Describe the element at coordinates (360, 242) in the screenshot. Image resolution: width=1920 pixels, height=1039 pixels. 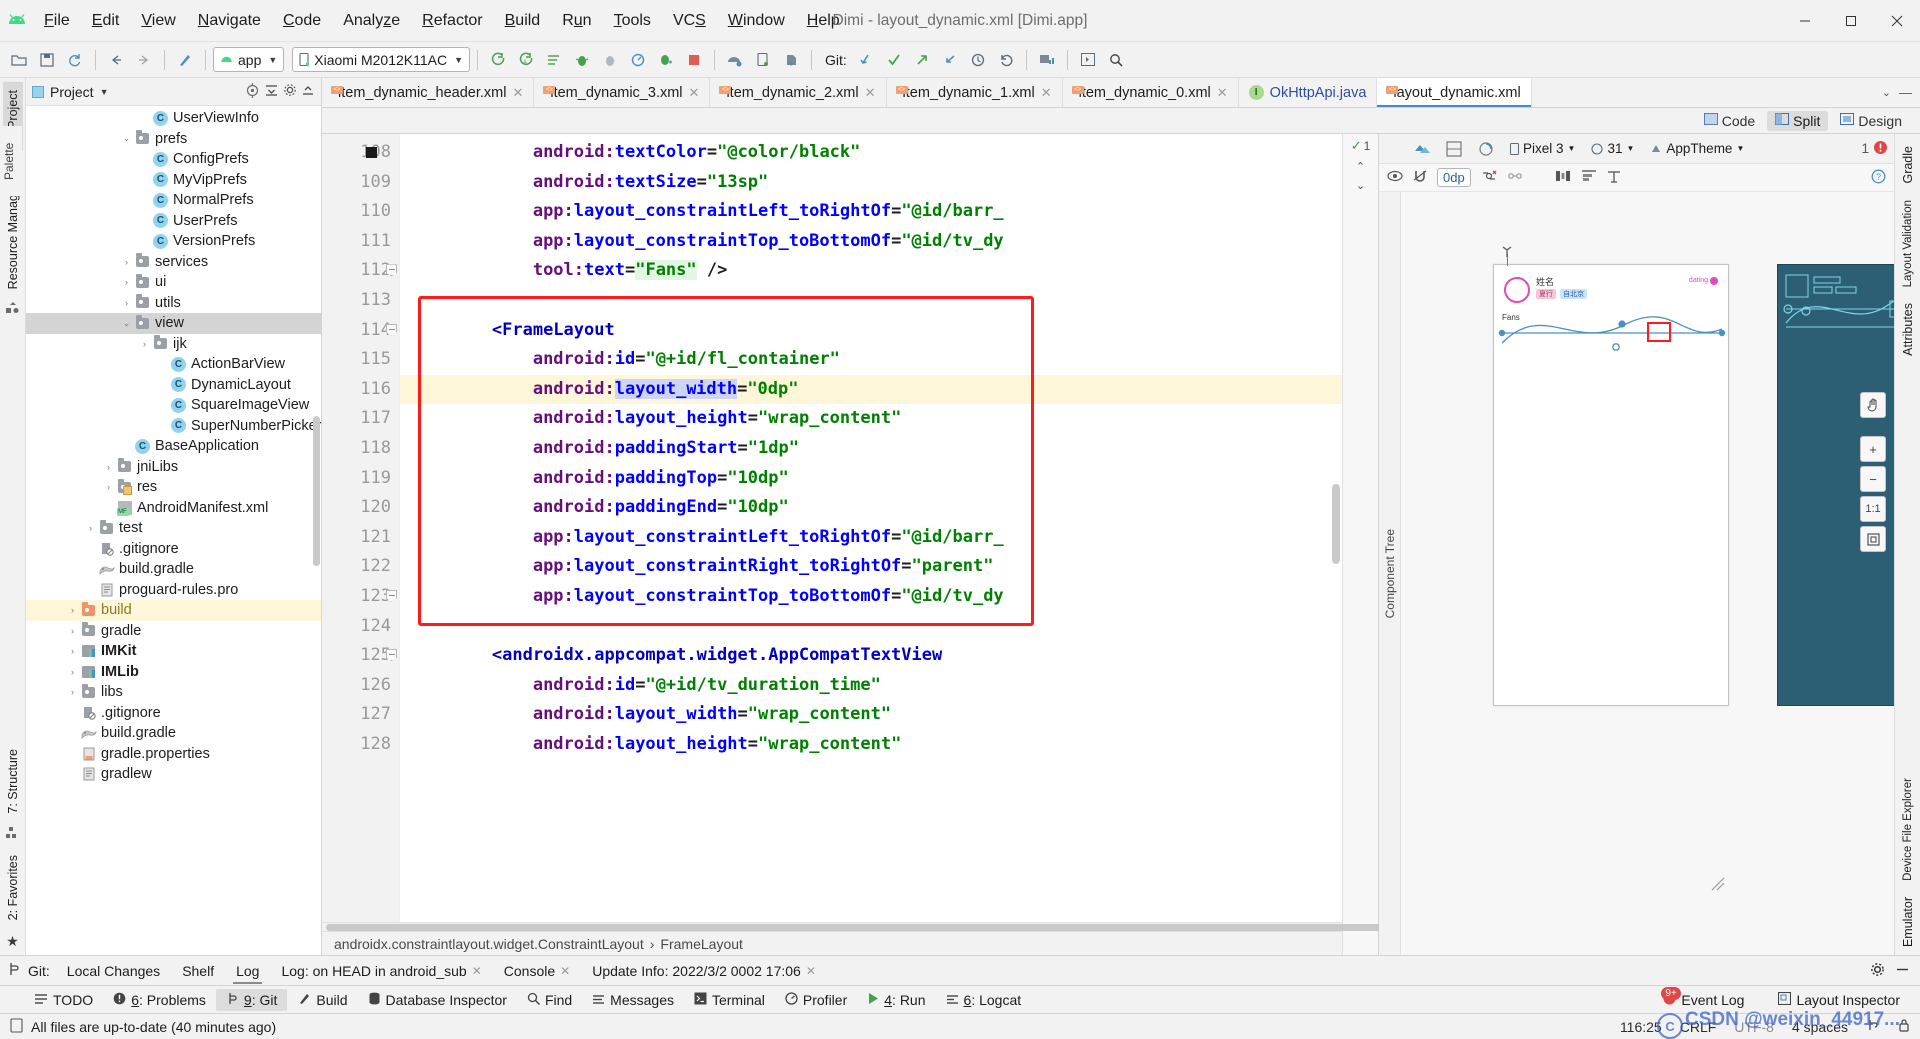
I see `line-number-111: 111` at that location.